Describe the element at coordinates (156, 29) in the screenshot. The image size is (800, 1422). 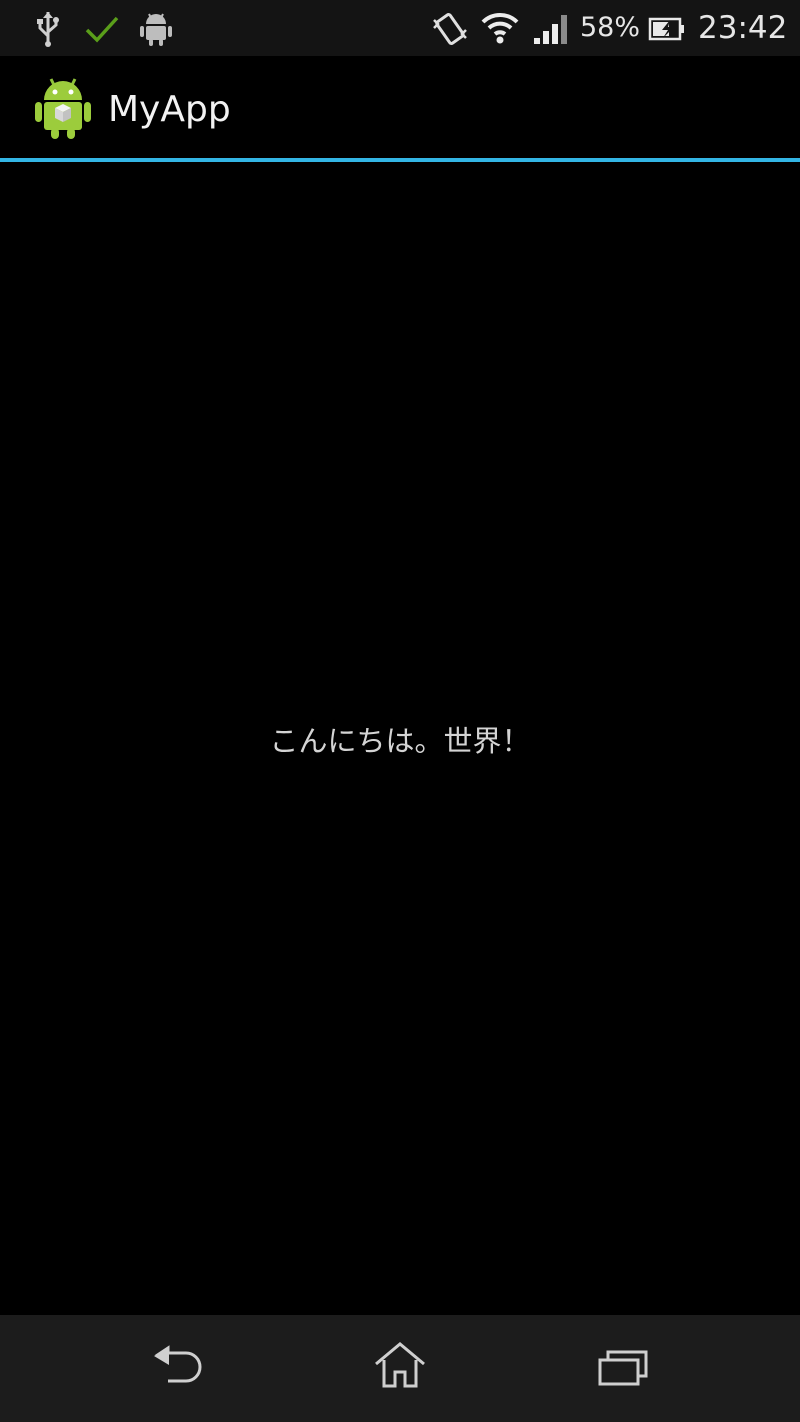
I see `android-notification-icon` at that location.